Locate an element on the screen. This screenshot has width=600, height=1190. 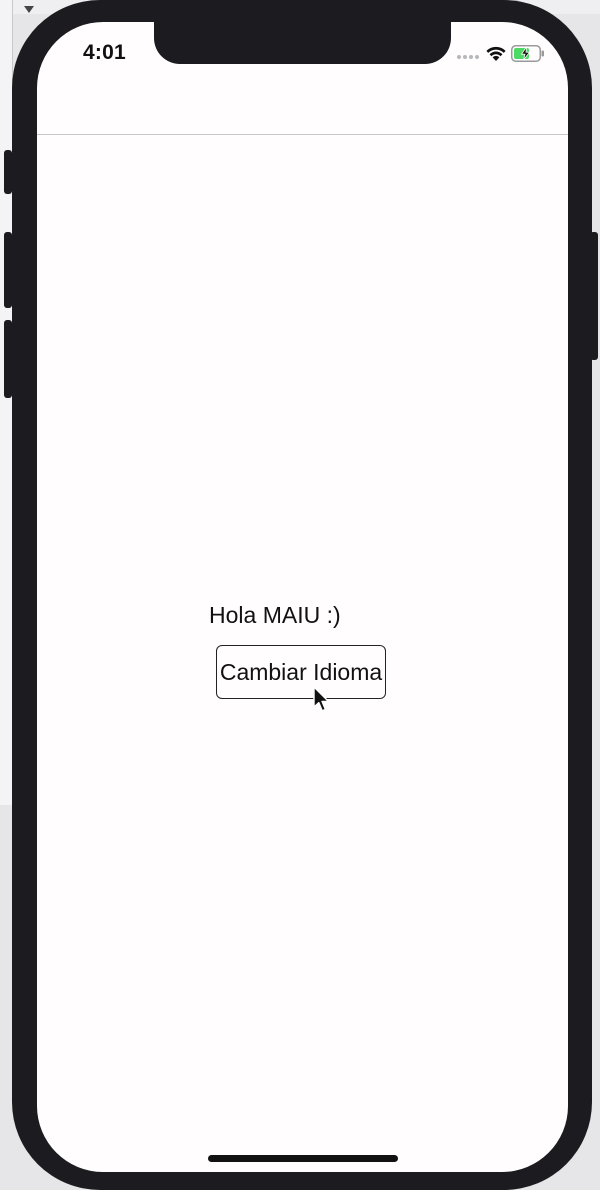
volume-down-button is located at coordinates (8, 359).